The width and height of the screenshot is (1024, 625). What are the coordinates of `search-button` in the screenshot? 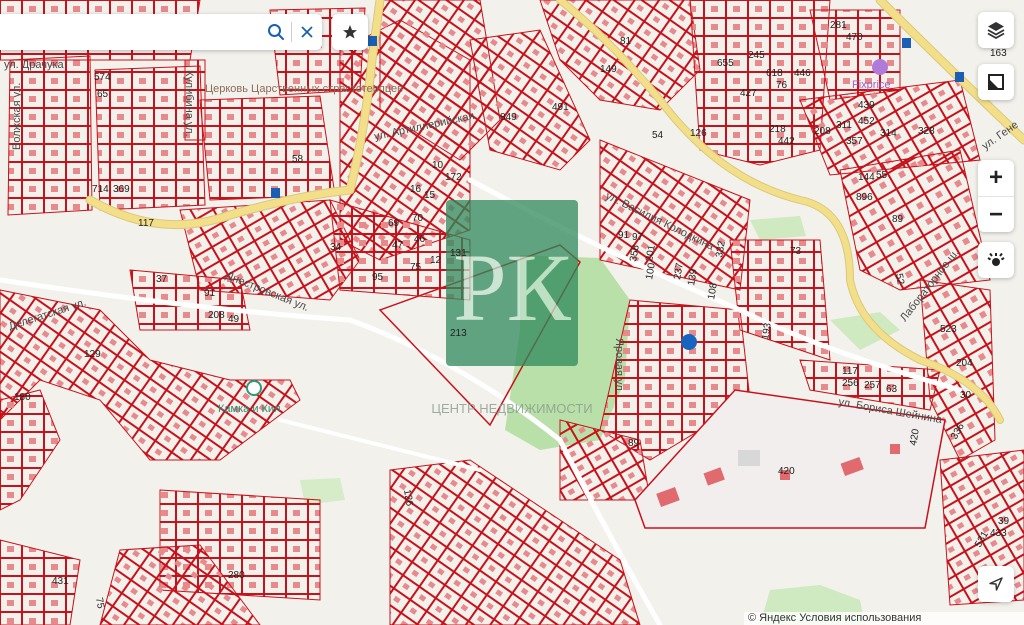 It's located at (276, 32).